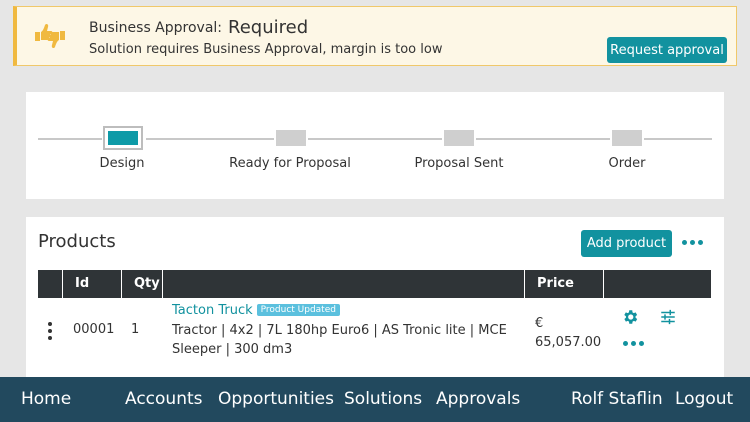 This screenshot has height=422, width=750. I want to click on step-design-label: Design, so click(122, 163).